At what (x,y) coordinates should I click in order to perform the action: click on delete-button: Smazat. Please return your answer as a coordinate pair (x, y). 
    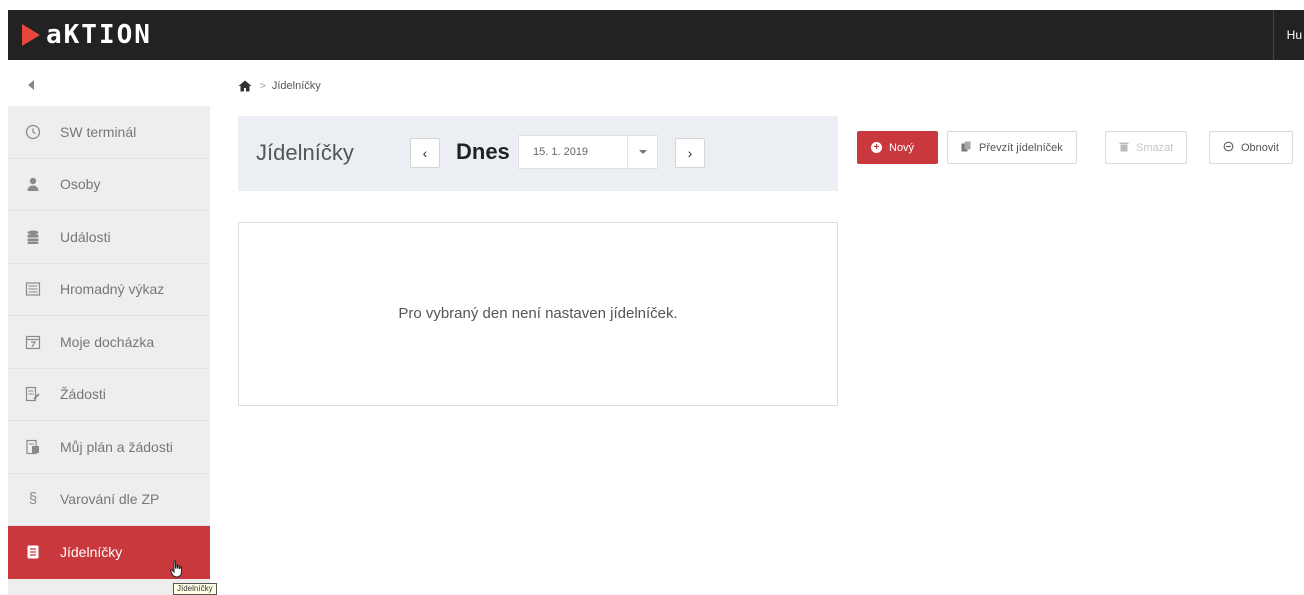
    Looking at the image, I should click on (1146, 147).